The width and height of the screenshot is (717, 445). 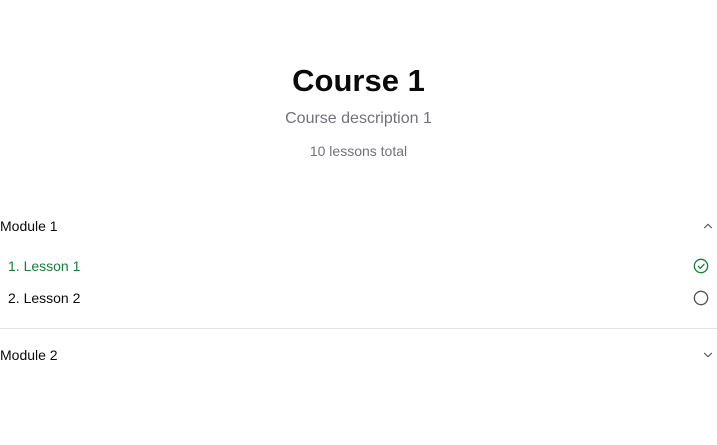 What do you see at coordinates (358, 80) in the screenshot?
I see `course-title: Course 1` at bounding box center [358, 80].